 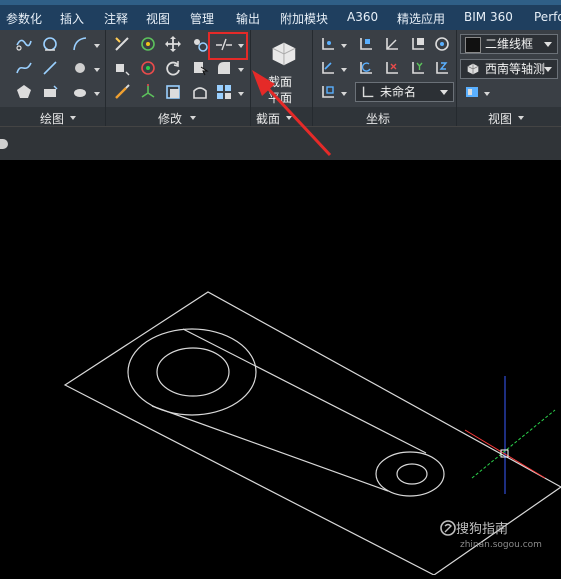 What do you see at coordinates (501, 545) in the screenshot?
I see `watermark-url: zhinan.sogou.com` at bounding box center [501, 545].